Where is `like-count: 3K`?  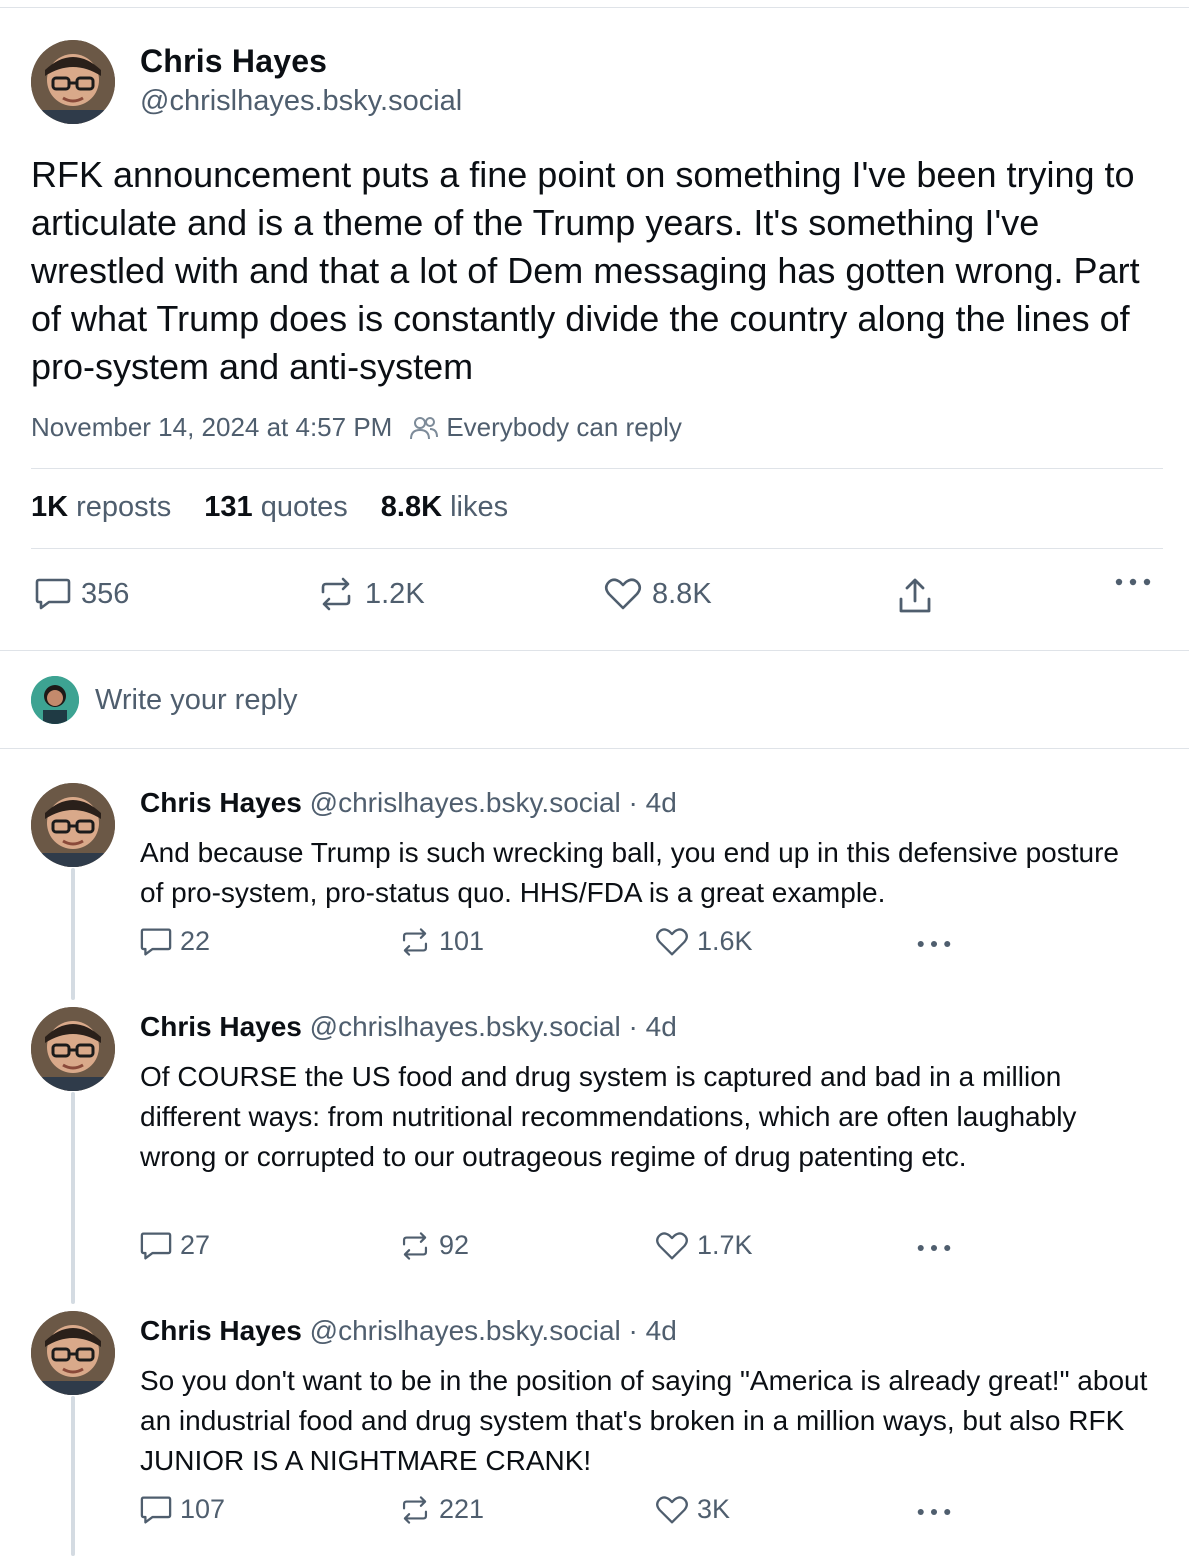 like-count: 3K is located at coordinates (714, 1509).